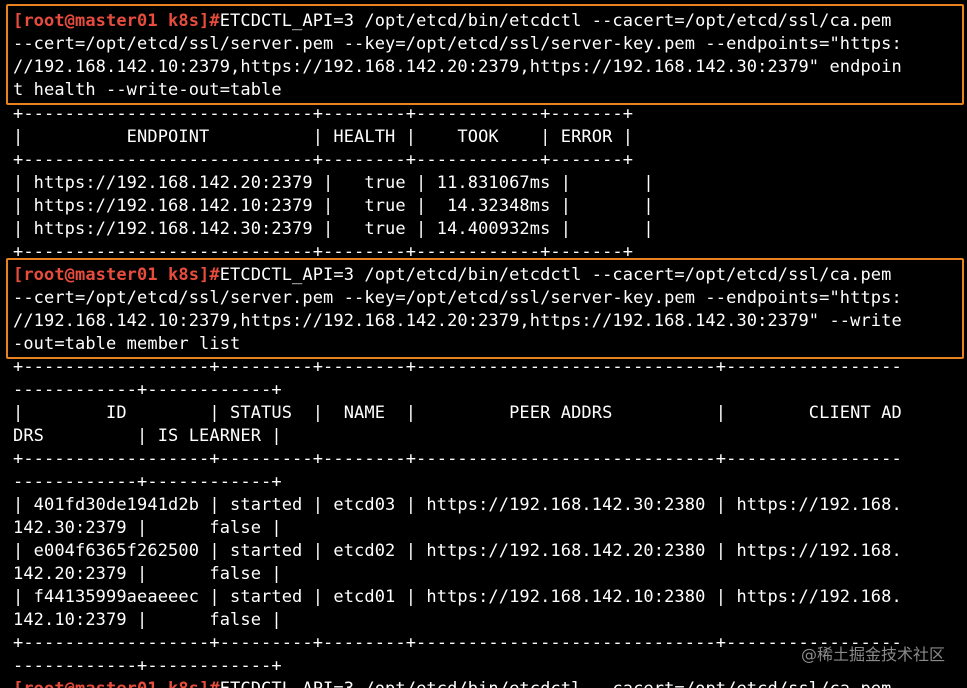 The image size is (967, 688). I want to click on table-row: 142.10:2379 | false |, so click(147, 620).